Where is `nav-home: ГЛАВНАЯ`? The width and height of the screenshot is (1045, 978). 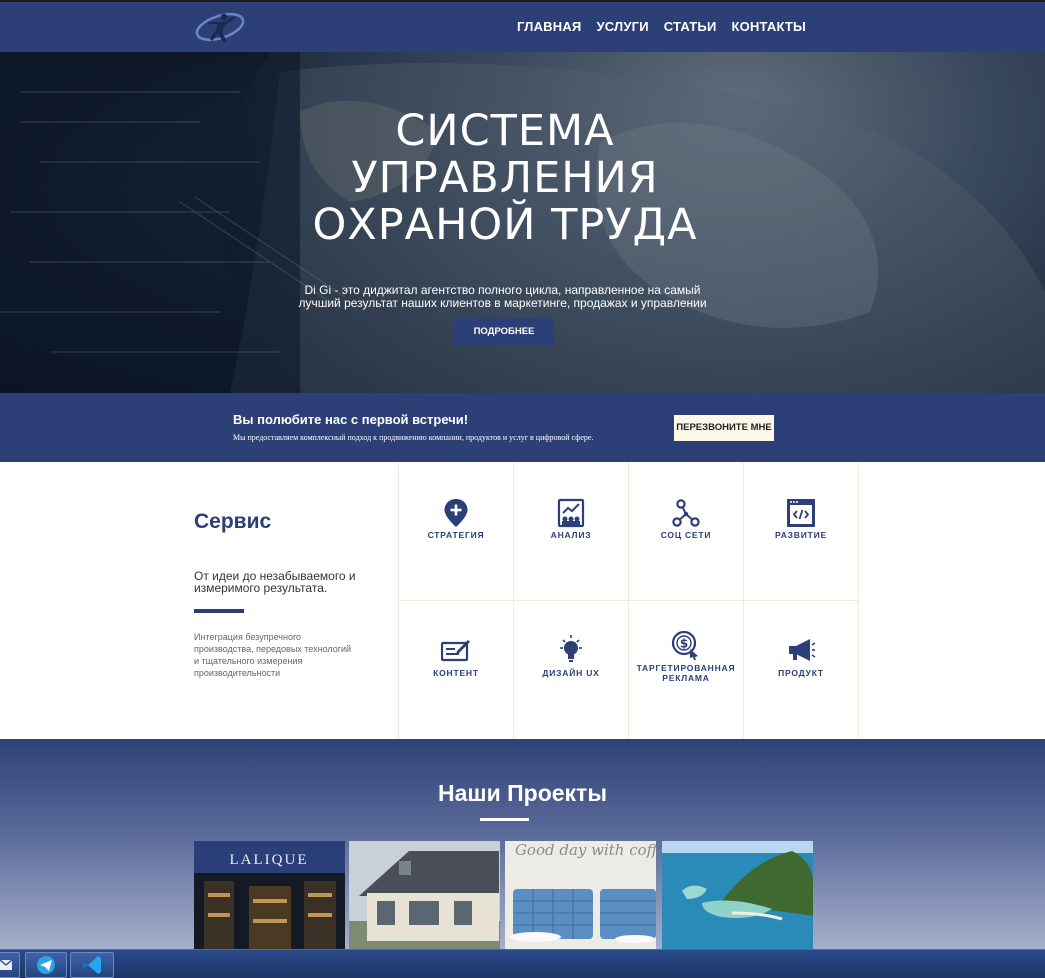
nav-home: ГЛАВНАЯ is located at coordinates (549, 26).